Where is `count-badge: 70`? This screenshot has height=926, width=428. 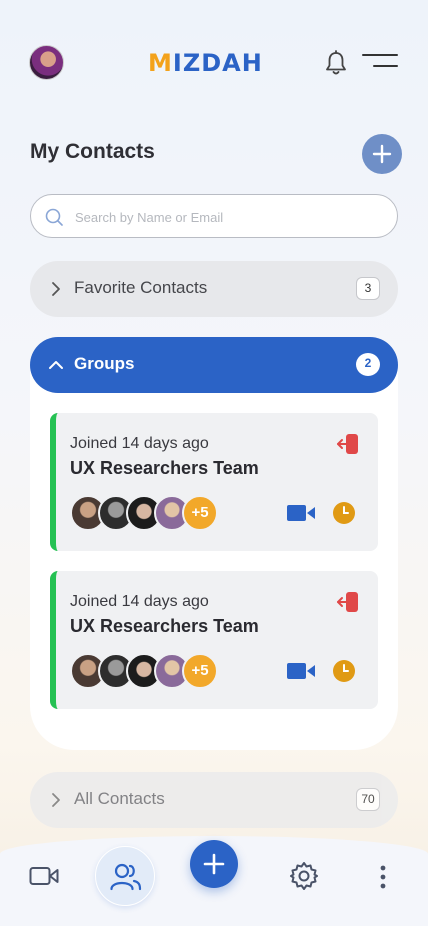
count-badge: 70 is located at coordinates (368, 799).